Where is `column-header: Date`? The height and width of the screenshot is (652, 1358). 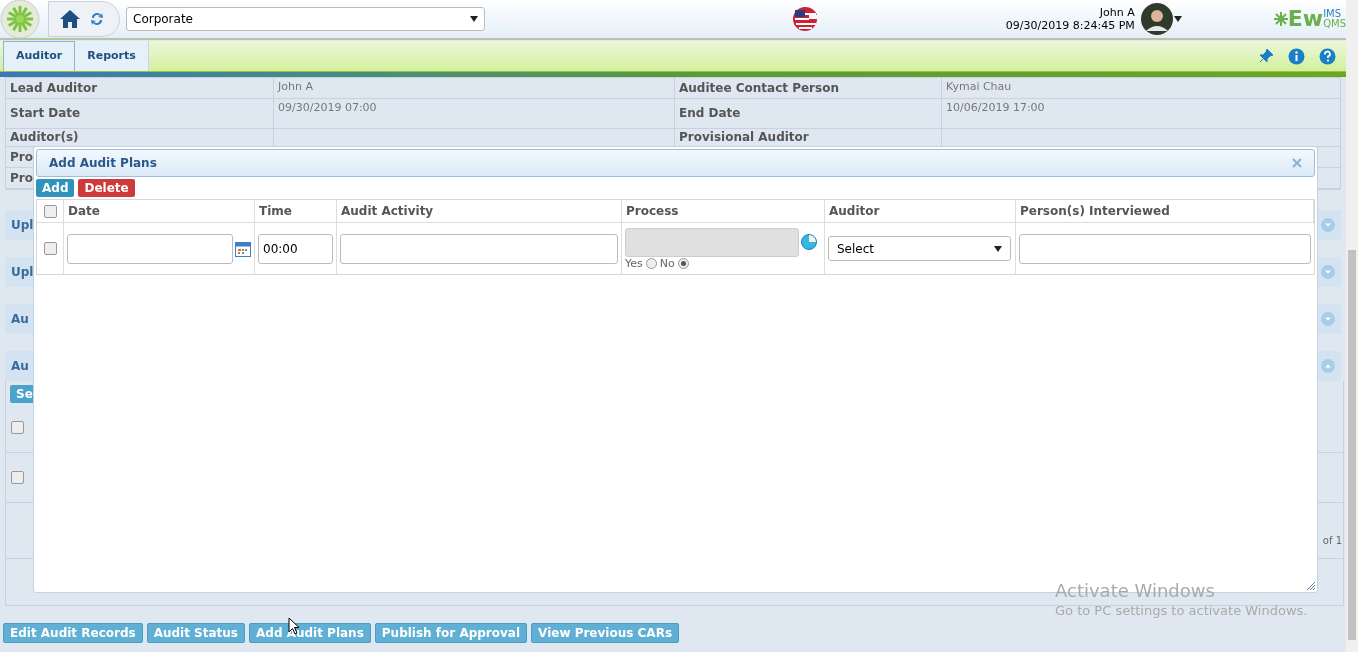
column-header: Date is located at coordinates (159, 211).